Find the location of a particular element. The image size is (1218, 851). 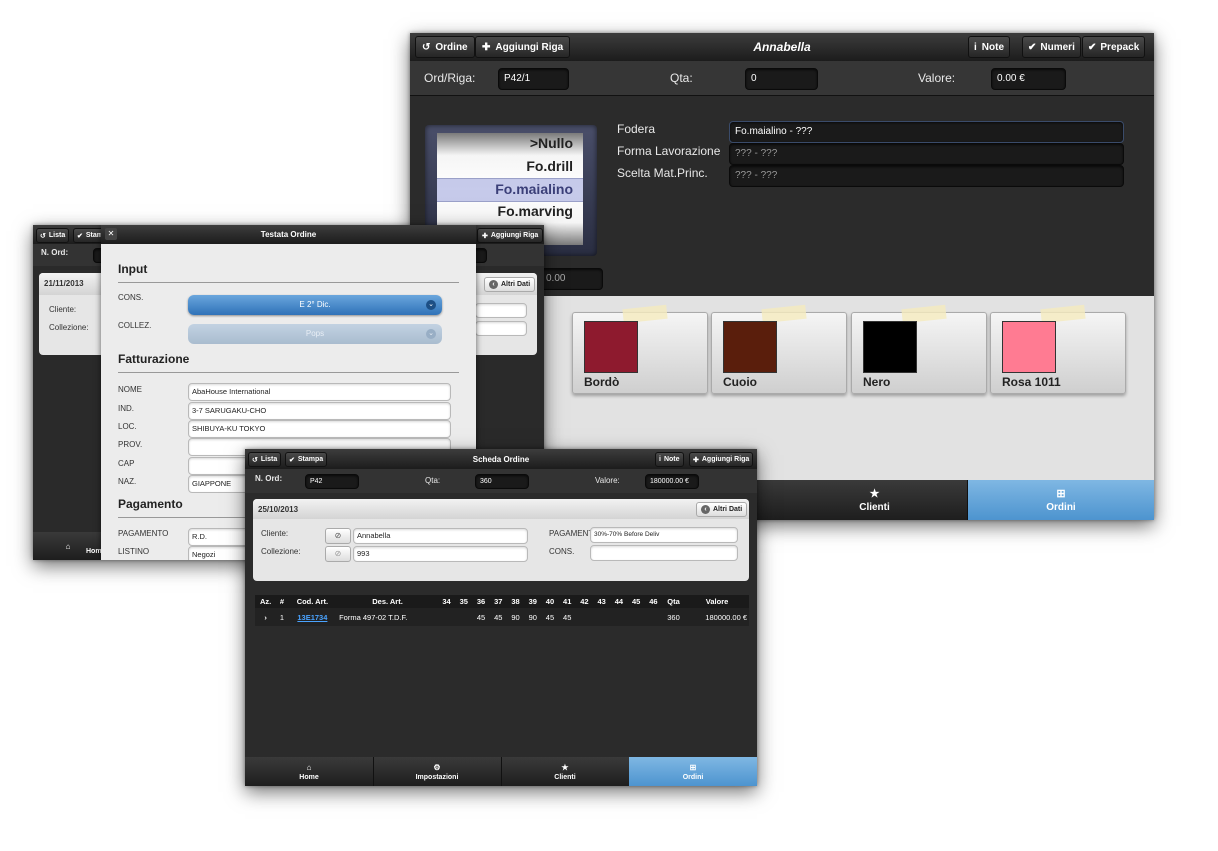

column-header: 42 is located at coordinates (584, 601).